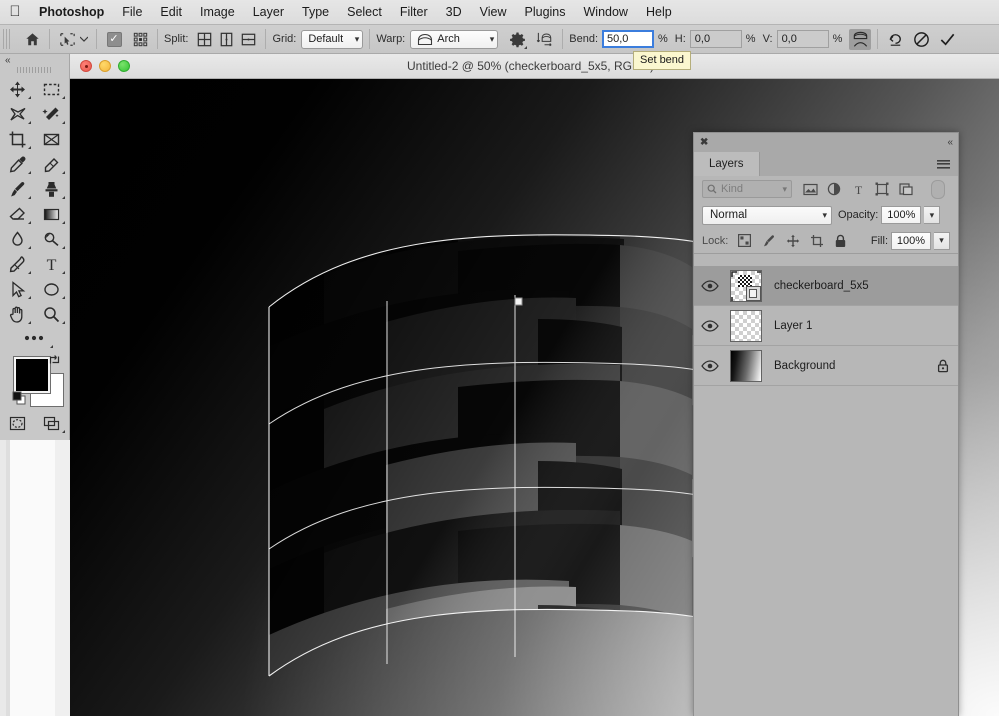 This screenshot has width=999, height=716. Describe the element at coordinates (493, 12) in the screenshot. I see `menu-view: View` at that location.